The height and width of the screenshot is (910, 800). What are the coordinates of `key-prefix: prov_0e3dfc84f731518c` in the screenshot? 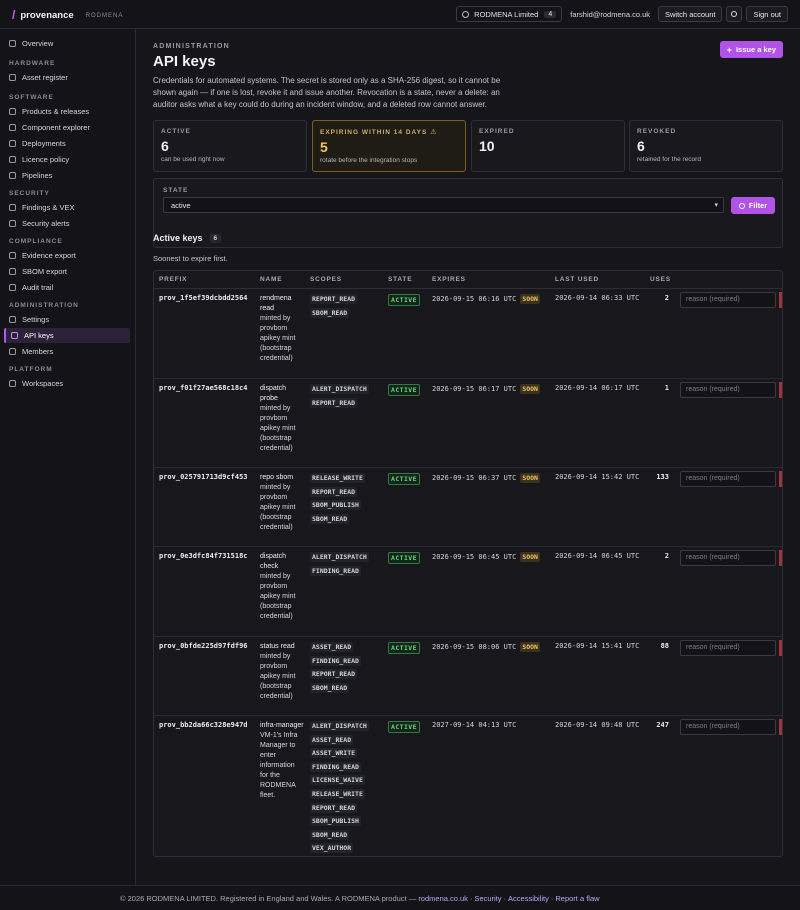 It's located at (203, 556).